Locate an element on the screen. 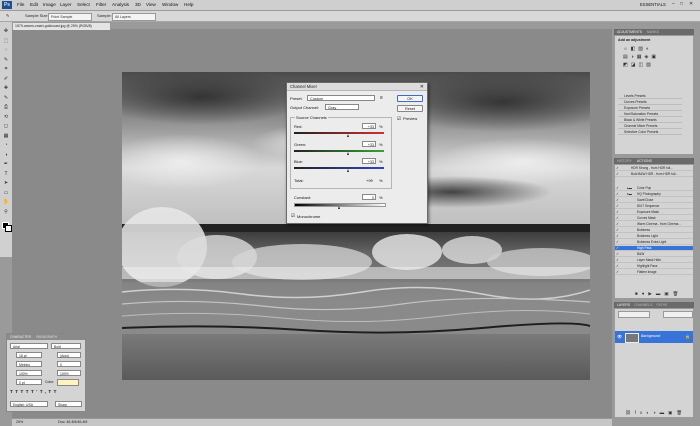  language-select: English: USA is located at coordinates (29, 404).